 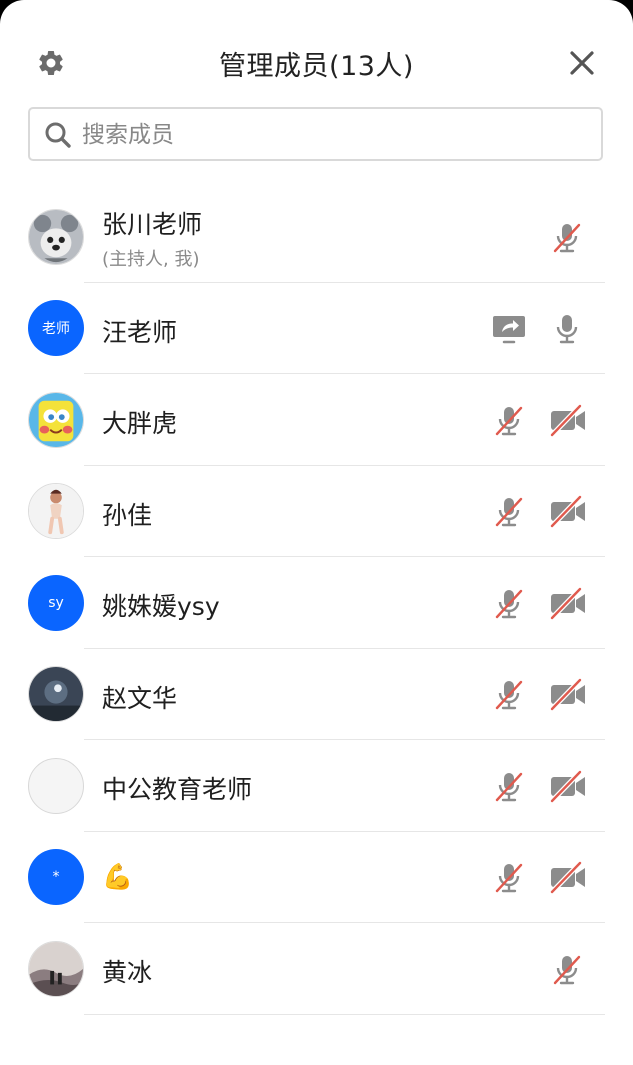 I want to click on screen-share-icon, so click(x=509, y=328).